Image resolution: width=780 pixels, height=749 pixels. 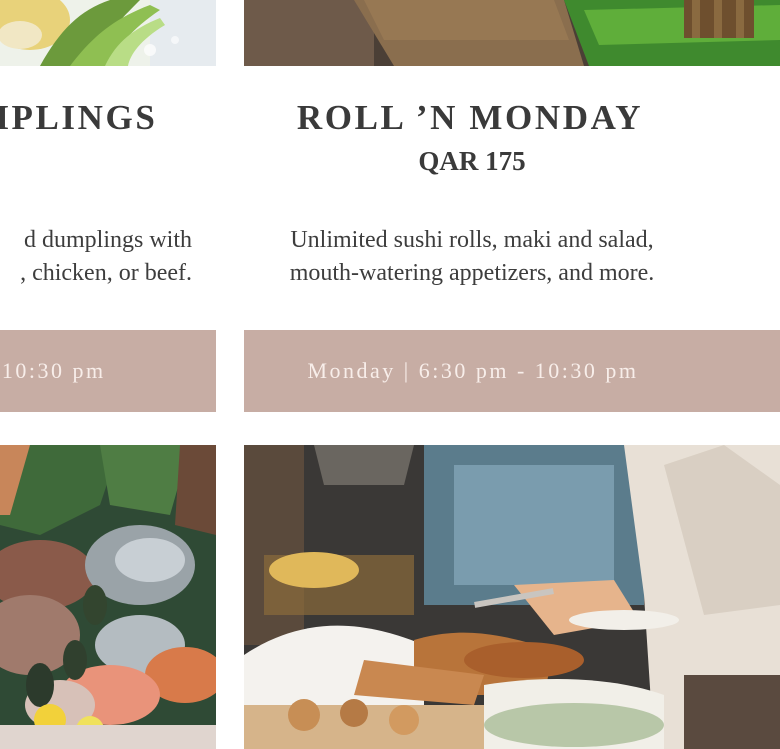 What do you see at coordinates (107, 240) in the screenshot?
I see `description-line: d dumplings with` at bounding box center [107, 240].